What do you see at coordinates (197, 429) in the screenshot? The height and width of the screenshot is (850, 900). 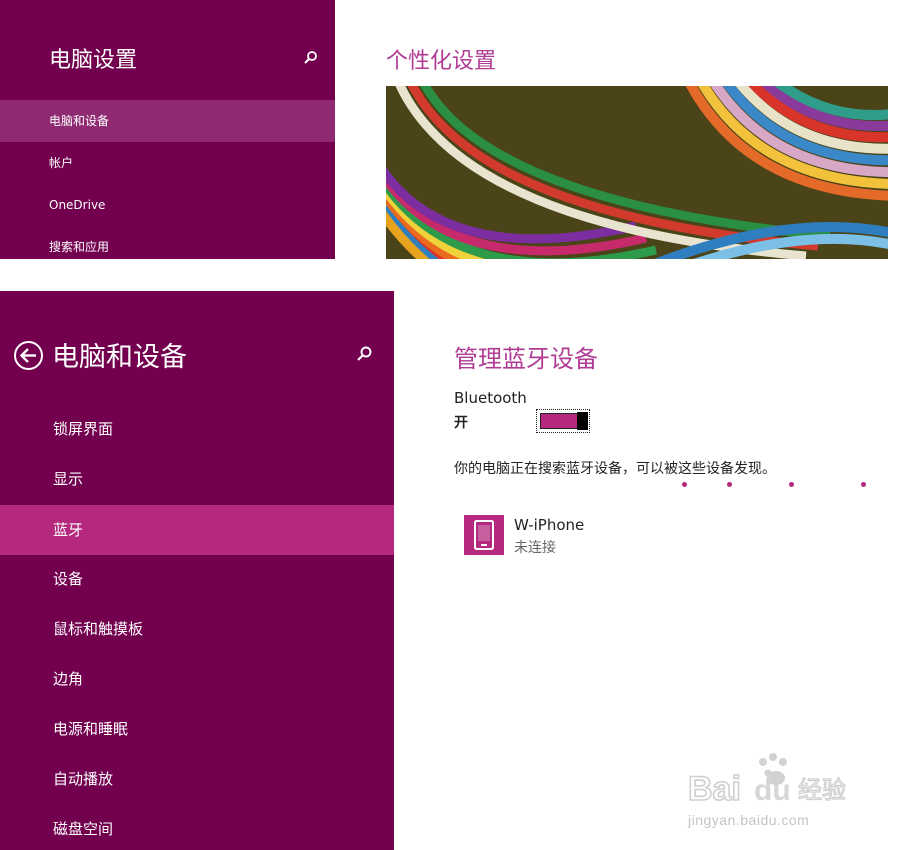 I see `sidebar-item-lock-screen: 锁屏界面` at bounding box center [197, 429].